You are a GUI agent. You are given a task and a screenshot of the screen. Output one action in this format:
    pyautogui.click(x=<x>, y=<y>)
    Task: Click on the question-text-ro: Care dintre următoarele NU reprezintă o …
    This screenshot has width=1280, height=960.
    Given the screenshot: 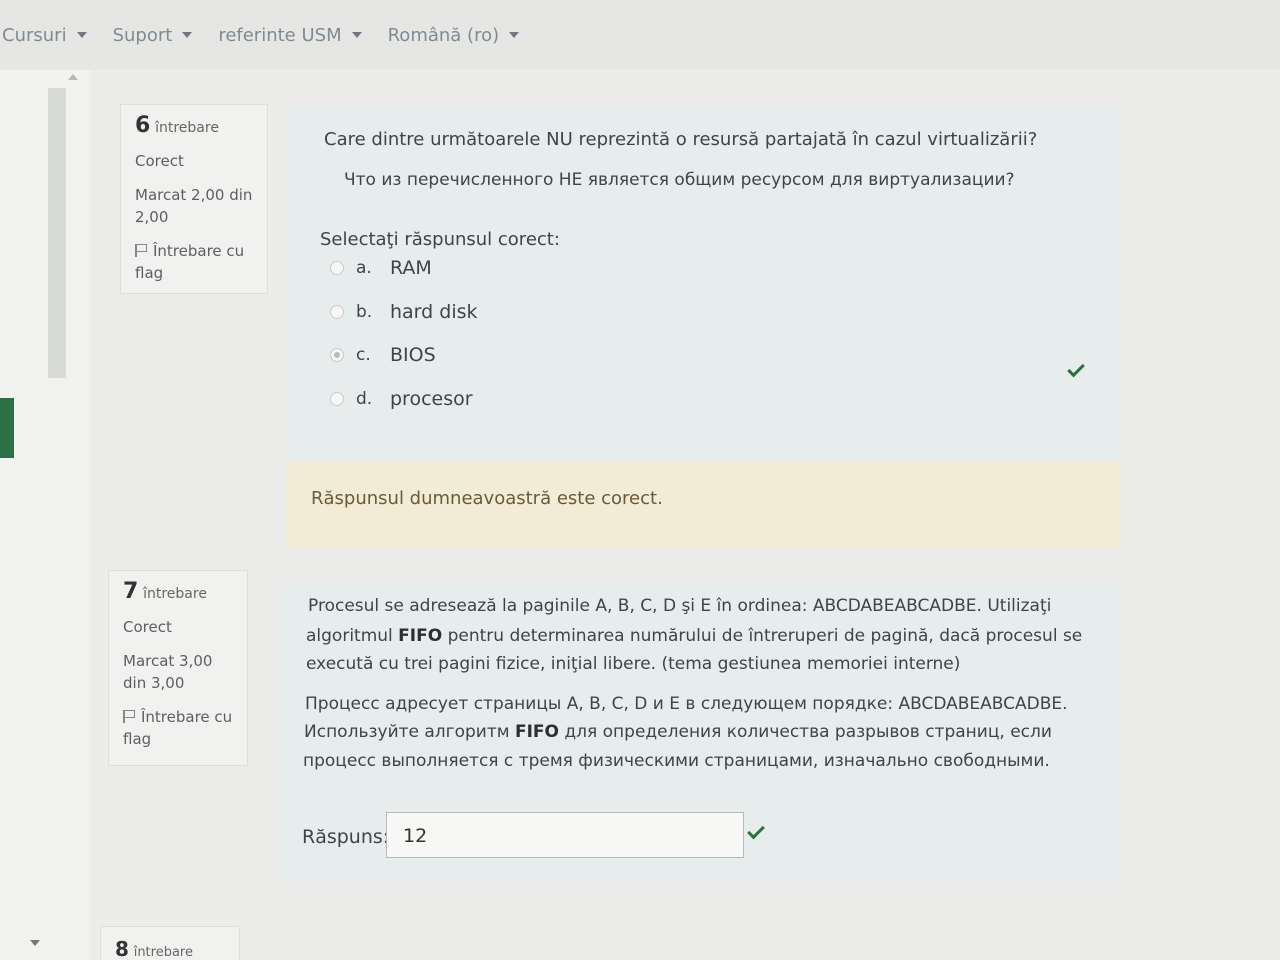 What is the action you would take?
    pyautogui.click(x=681, y=139)
    